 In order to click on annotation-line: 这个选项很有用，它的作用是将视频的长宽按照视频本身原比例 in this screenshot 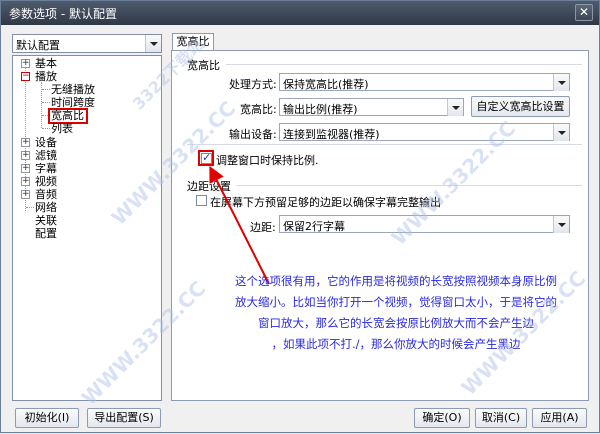, I will do `click(396, 281)`.